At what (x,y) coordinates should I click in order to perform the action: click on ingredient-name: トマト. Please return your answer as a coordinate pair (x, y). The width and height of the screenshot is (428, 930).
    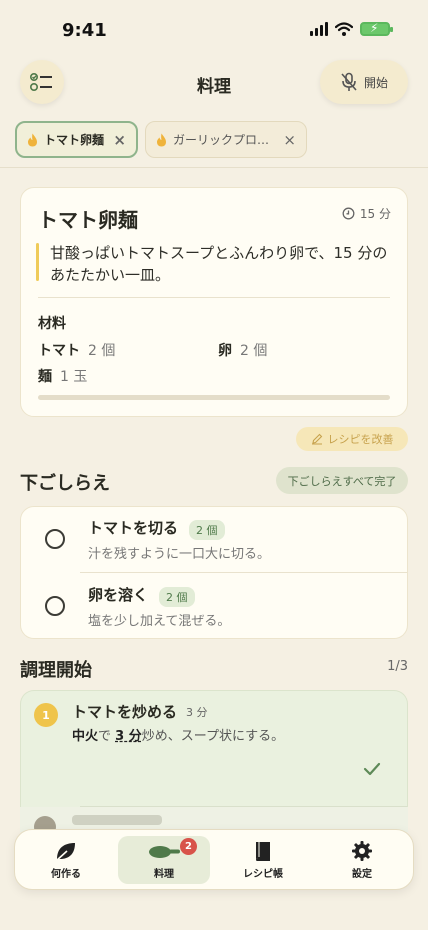
    Looking at the image, I should click on (59, 351).